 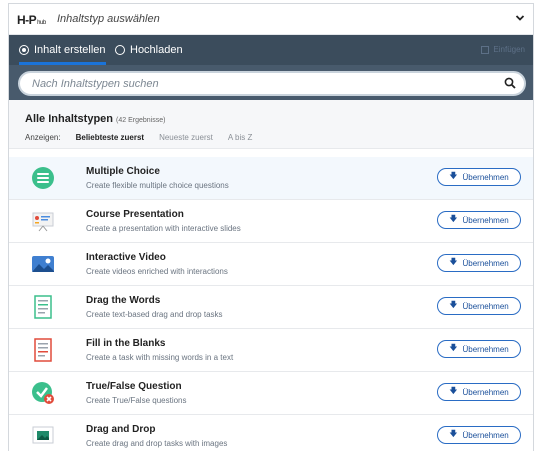 I want to click on item-title: Interactive Video, so click(x=126, y=257).